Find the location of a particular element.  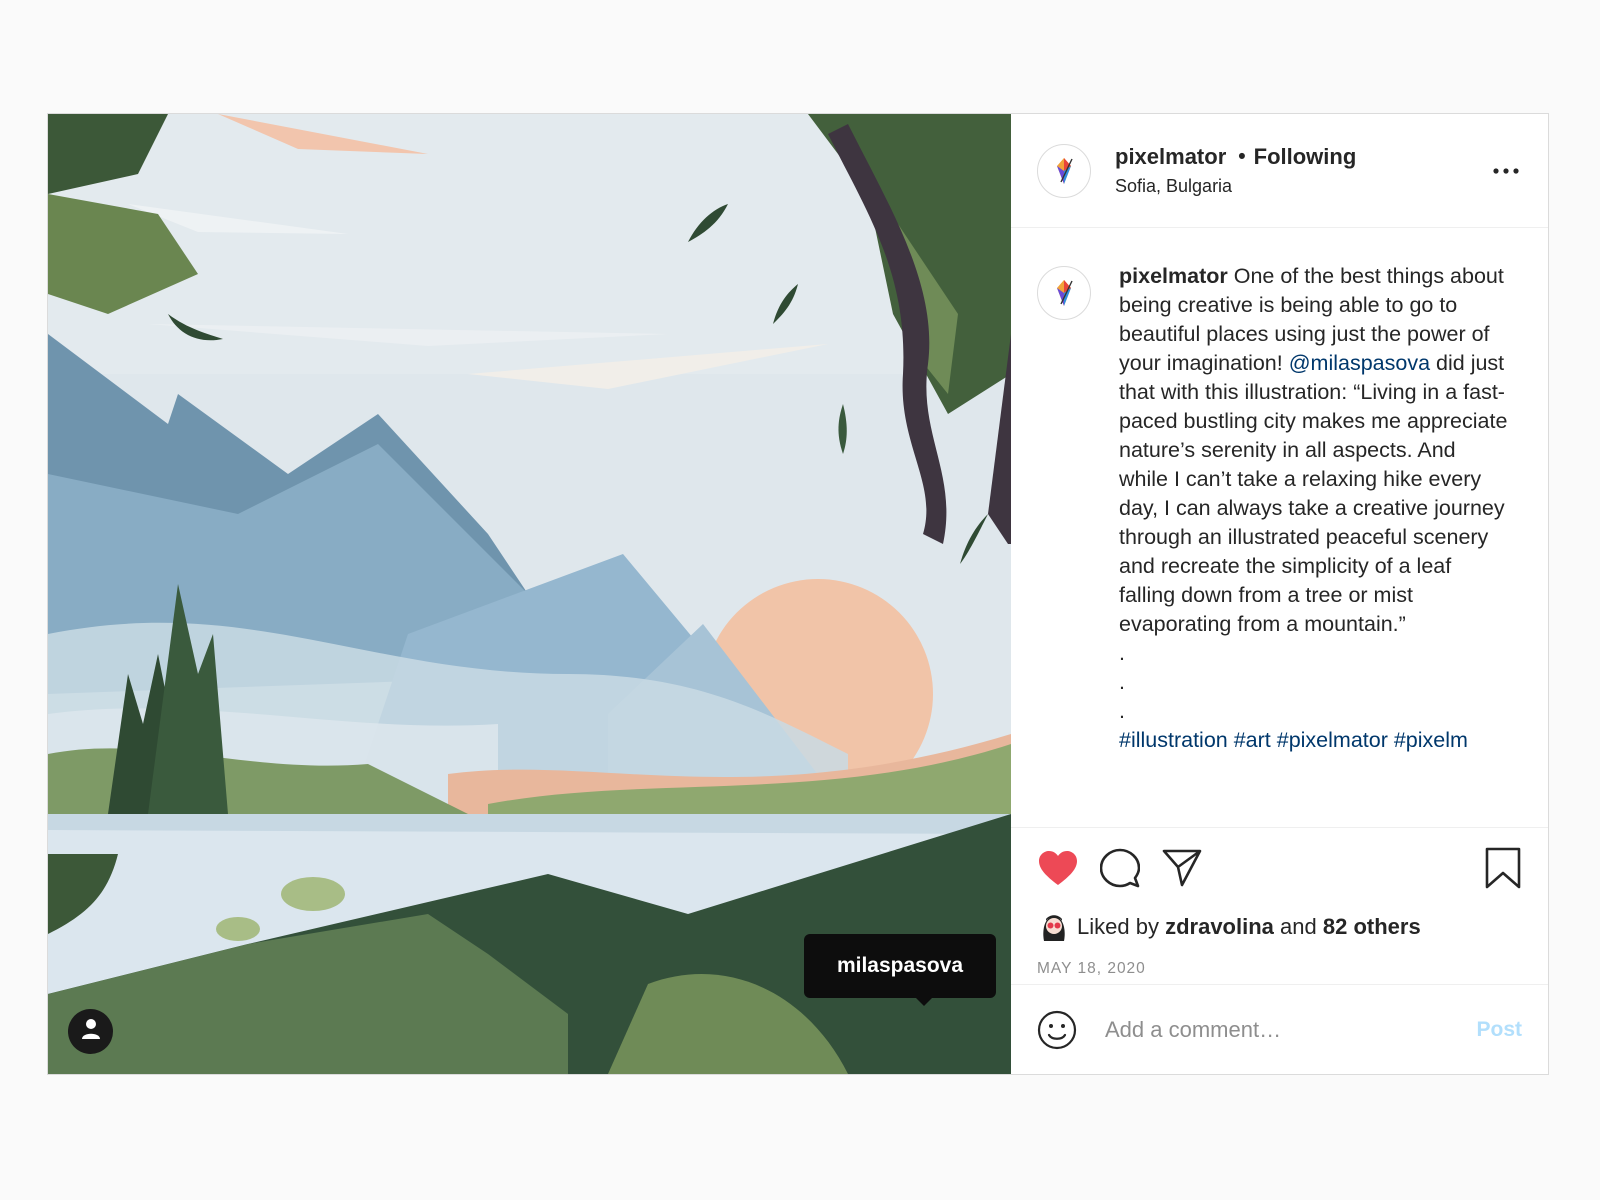

person-icon is located at coordinates (91, 1031).